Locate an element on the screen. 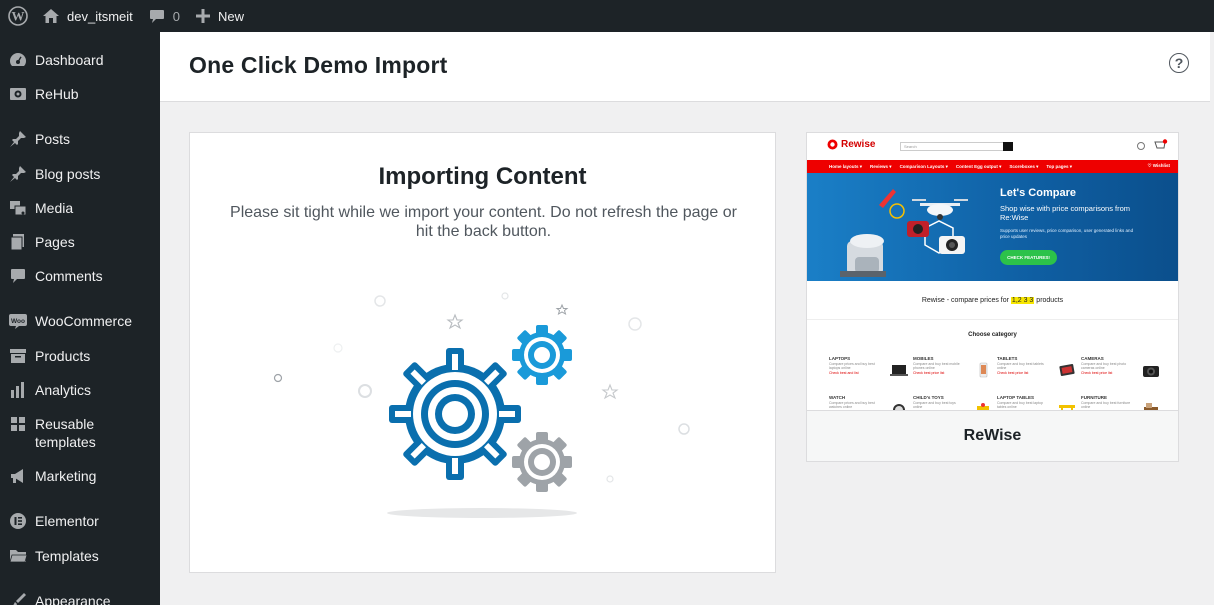 The width and height of the screenshot is (1214, 605). cart-icon is located at coordinates (1161, 144).